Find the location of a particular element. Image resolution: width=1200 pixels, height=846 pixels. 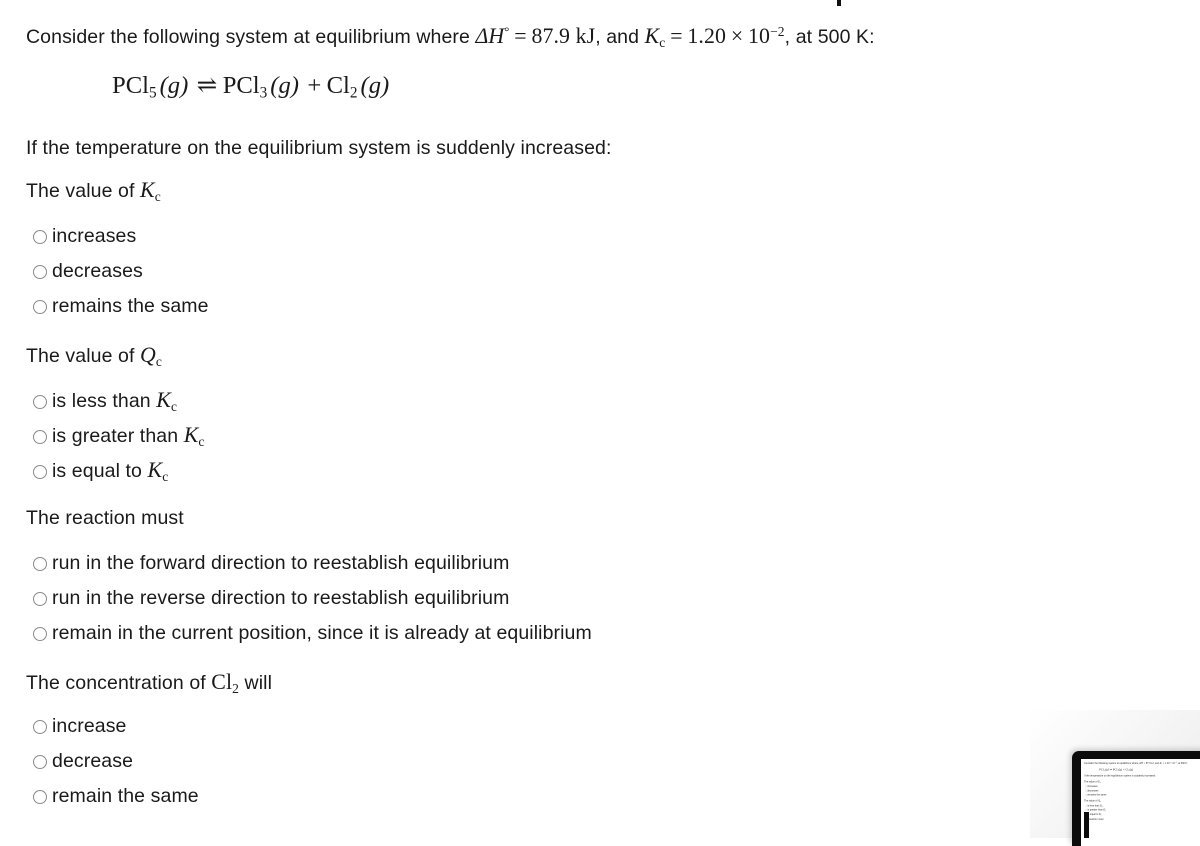

multiplication-sign: × is located at coordinates (737, 36).